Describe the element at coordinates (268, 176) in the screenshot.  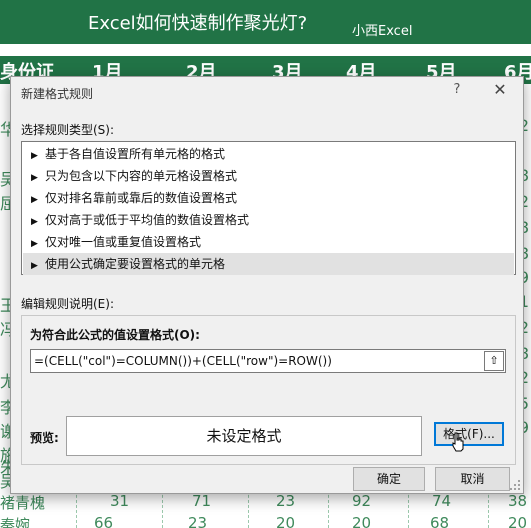
I see `rule-item-cells-containing: ▶ 只为包含以下内容的单元格设置格式` at that location.